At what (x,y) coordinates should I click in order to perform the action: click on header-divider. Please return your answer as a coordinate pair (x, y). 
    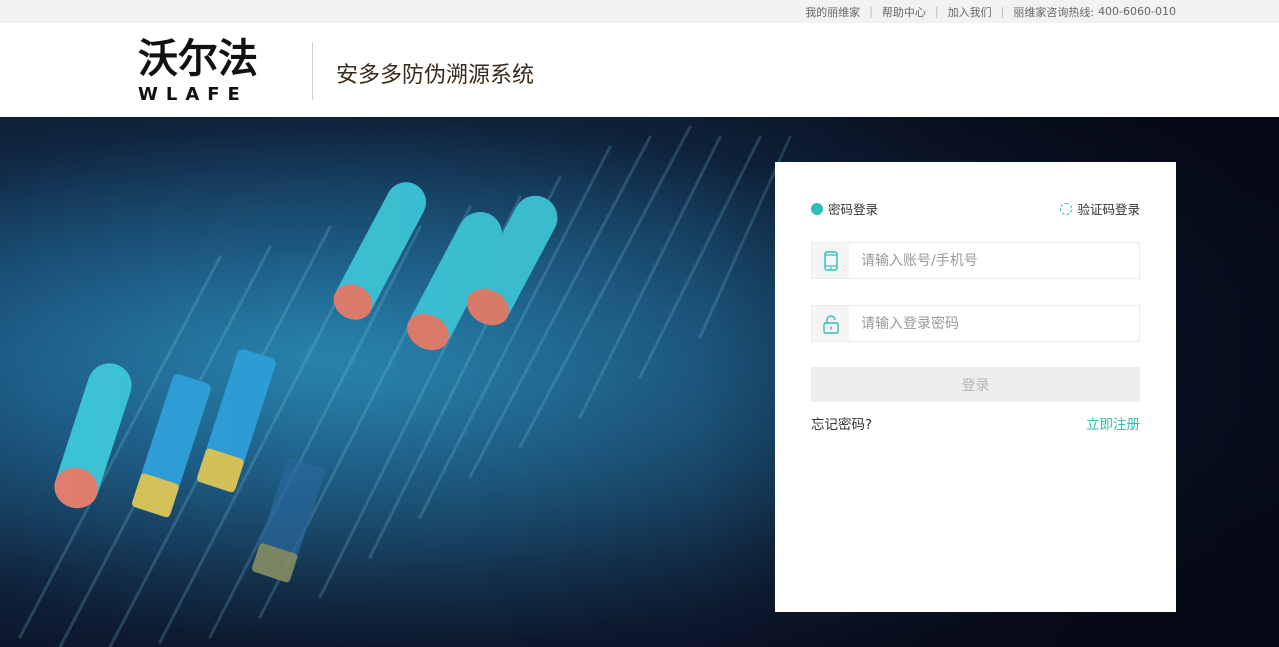
    Looking at the image, I should click on (312, 71).